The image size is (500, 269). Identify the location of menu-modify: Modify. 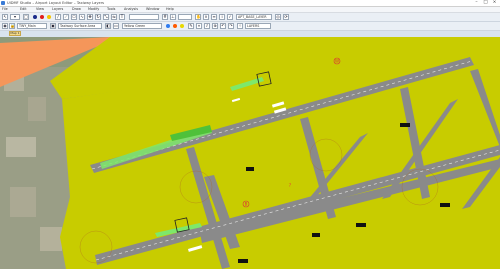
(93, 9).